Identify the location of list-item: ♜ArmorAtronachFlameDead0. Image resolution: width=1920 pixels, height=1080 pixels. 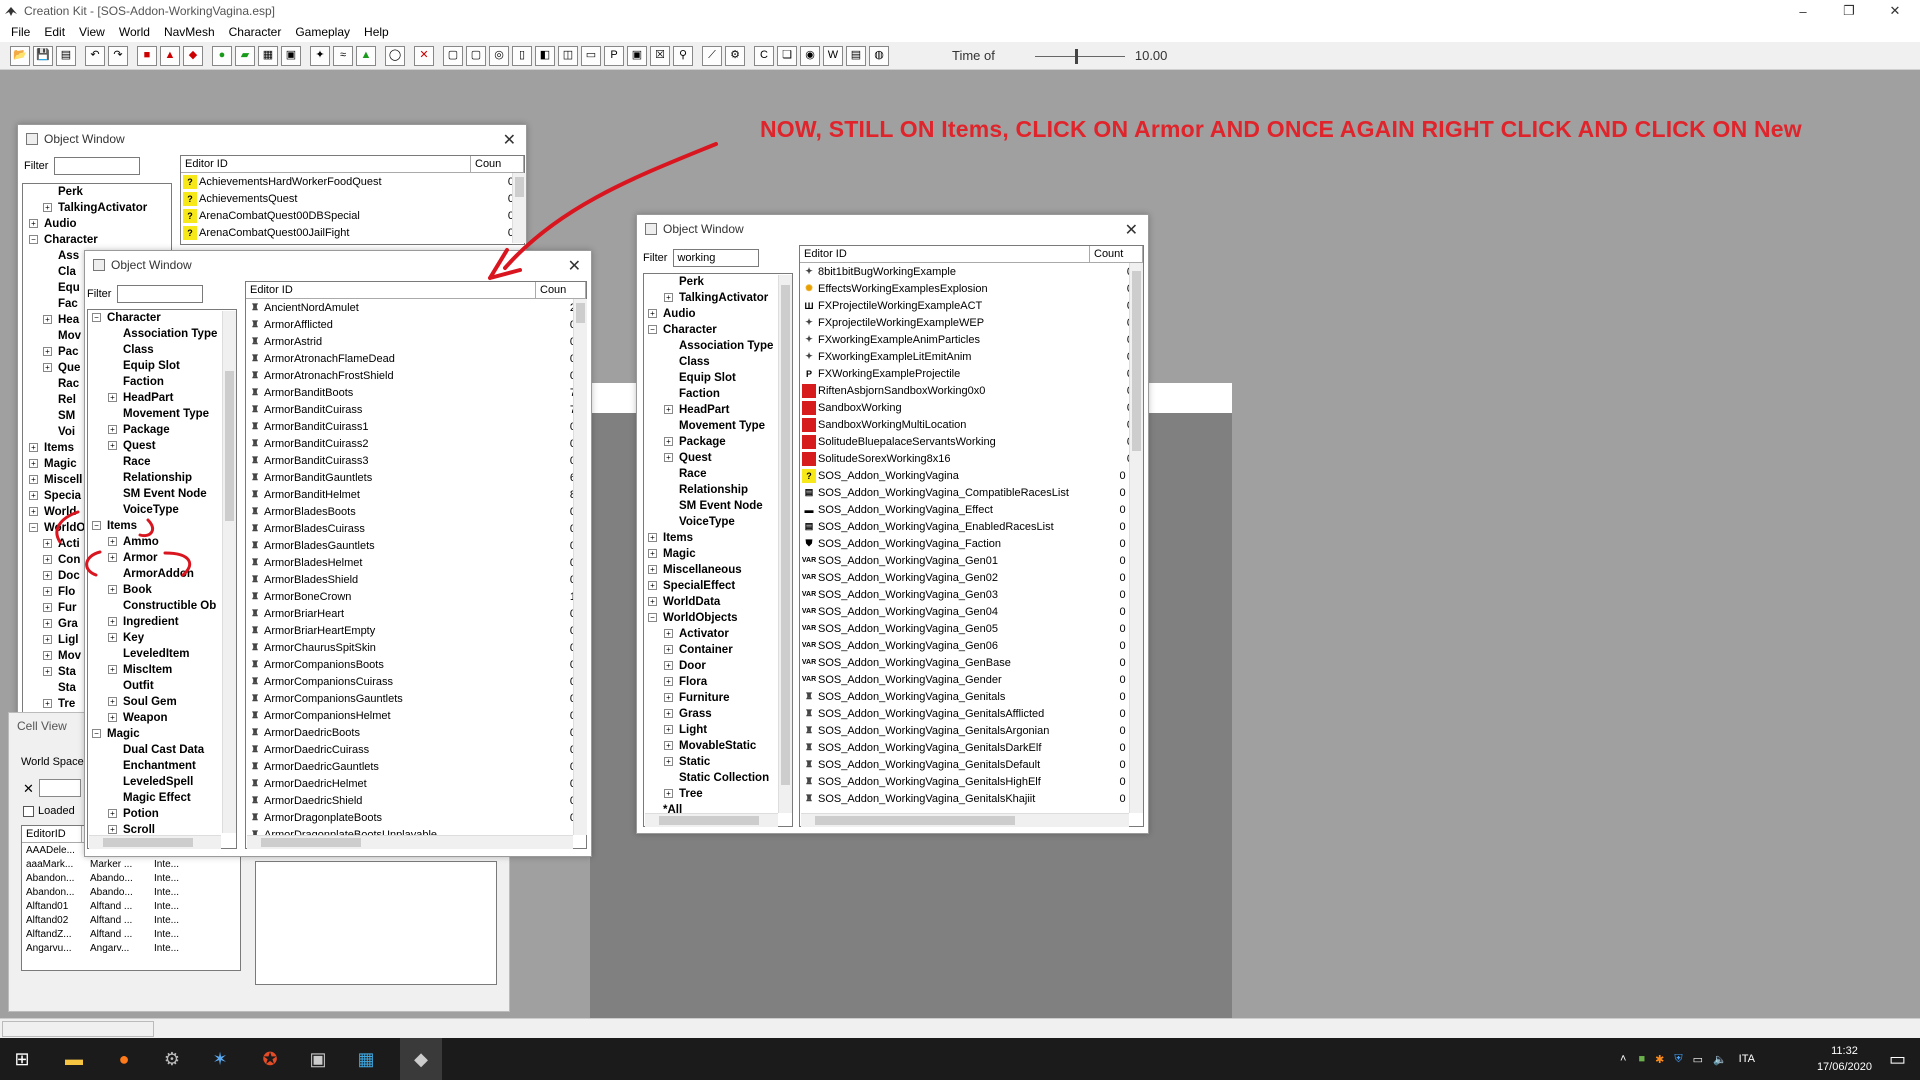
(416, 358).